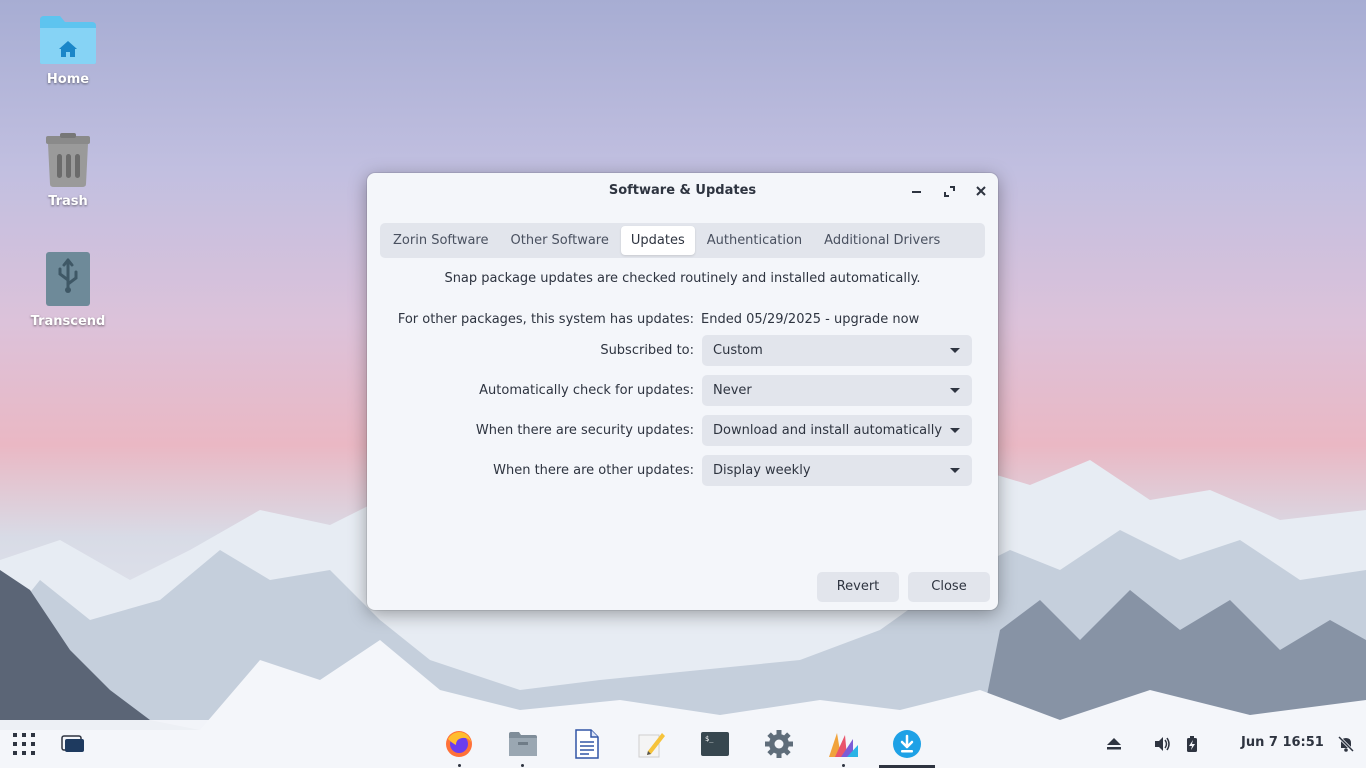 Image resolution: width=1366 pixels, height=768 pixels. I want to click on notifications-button, so click(1346, 744).